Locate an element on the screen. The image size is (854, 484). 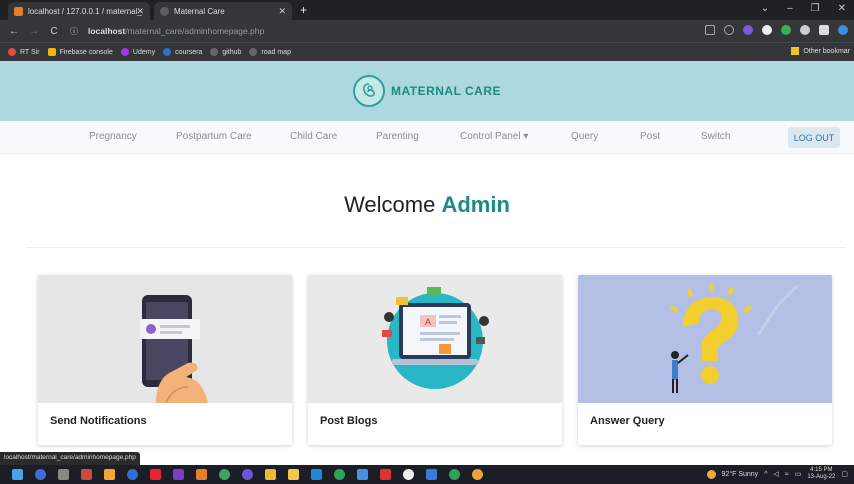
bookmark-item: github is located at coordinates (225, 52).